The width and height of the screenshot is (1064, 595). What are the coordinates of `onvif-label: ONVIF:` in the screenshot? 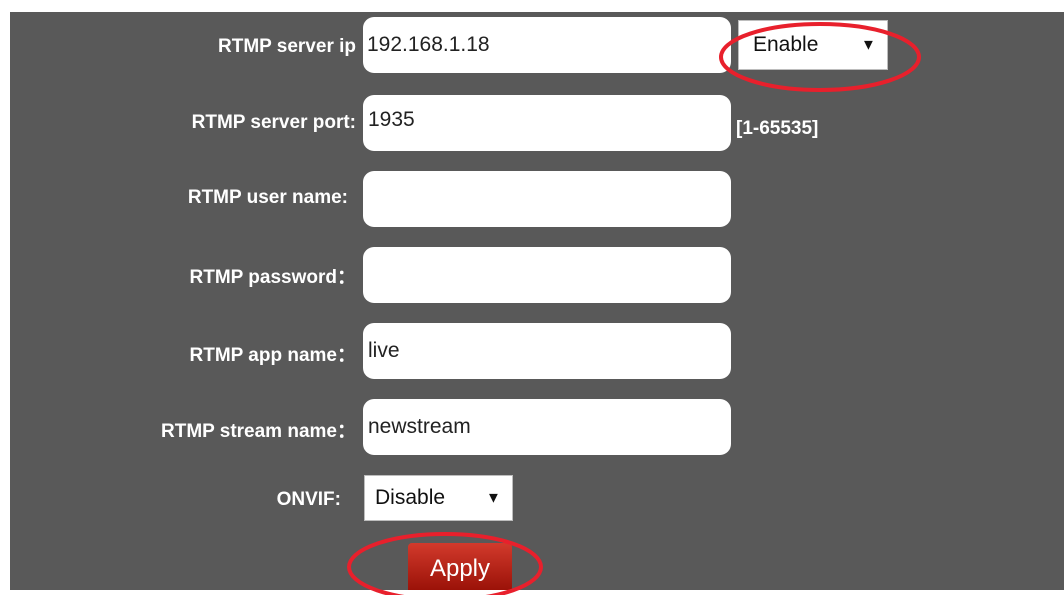 It's located at (308, 499).